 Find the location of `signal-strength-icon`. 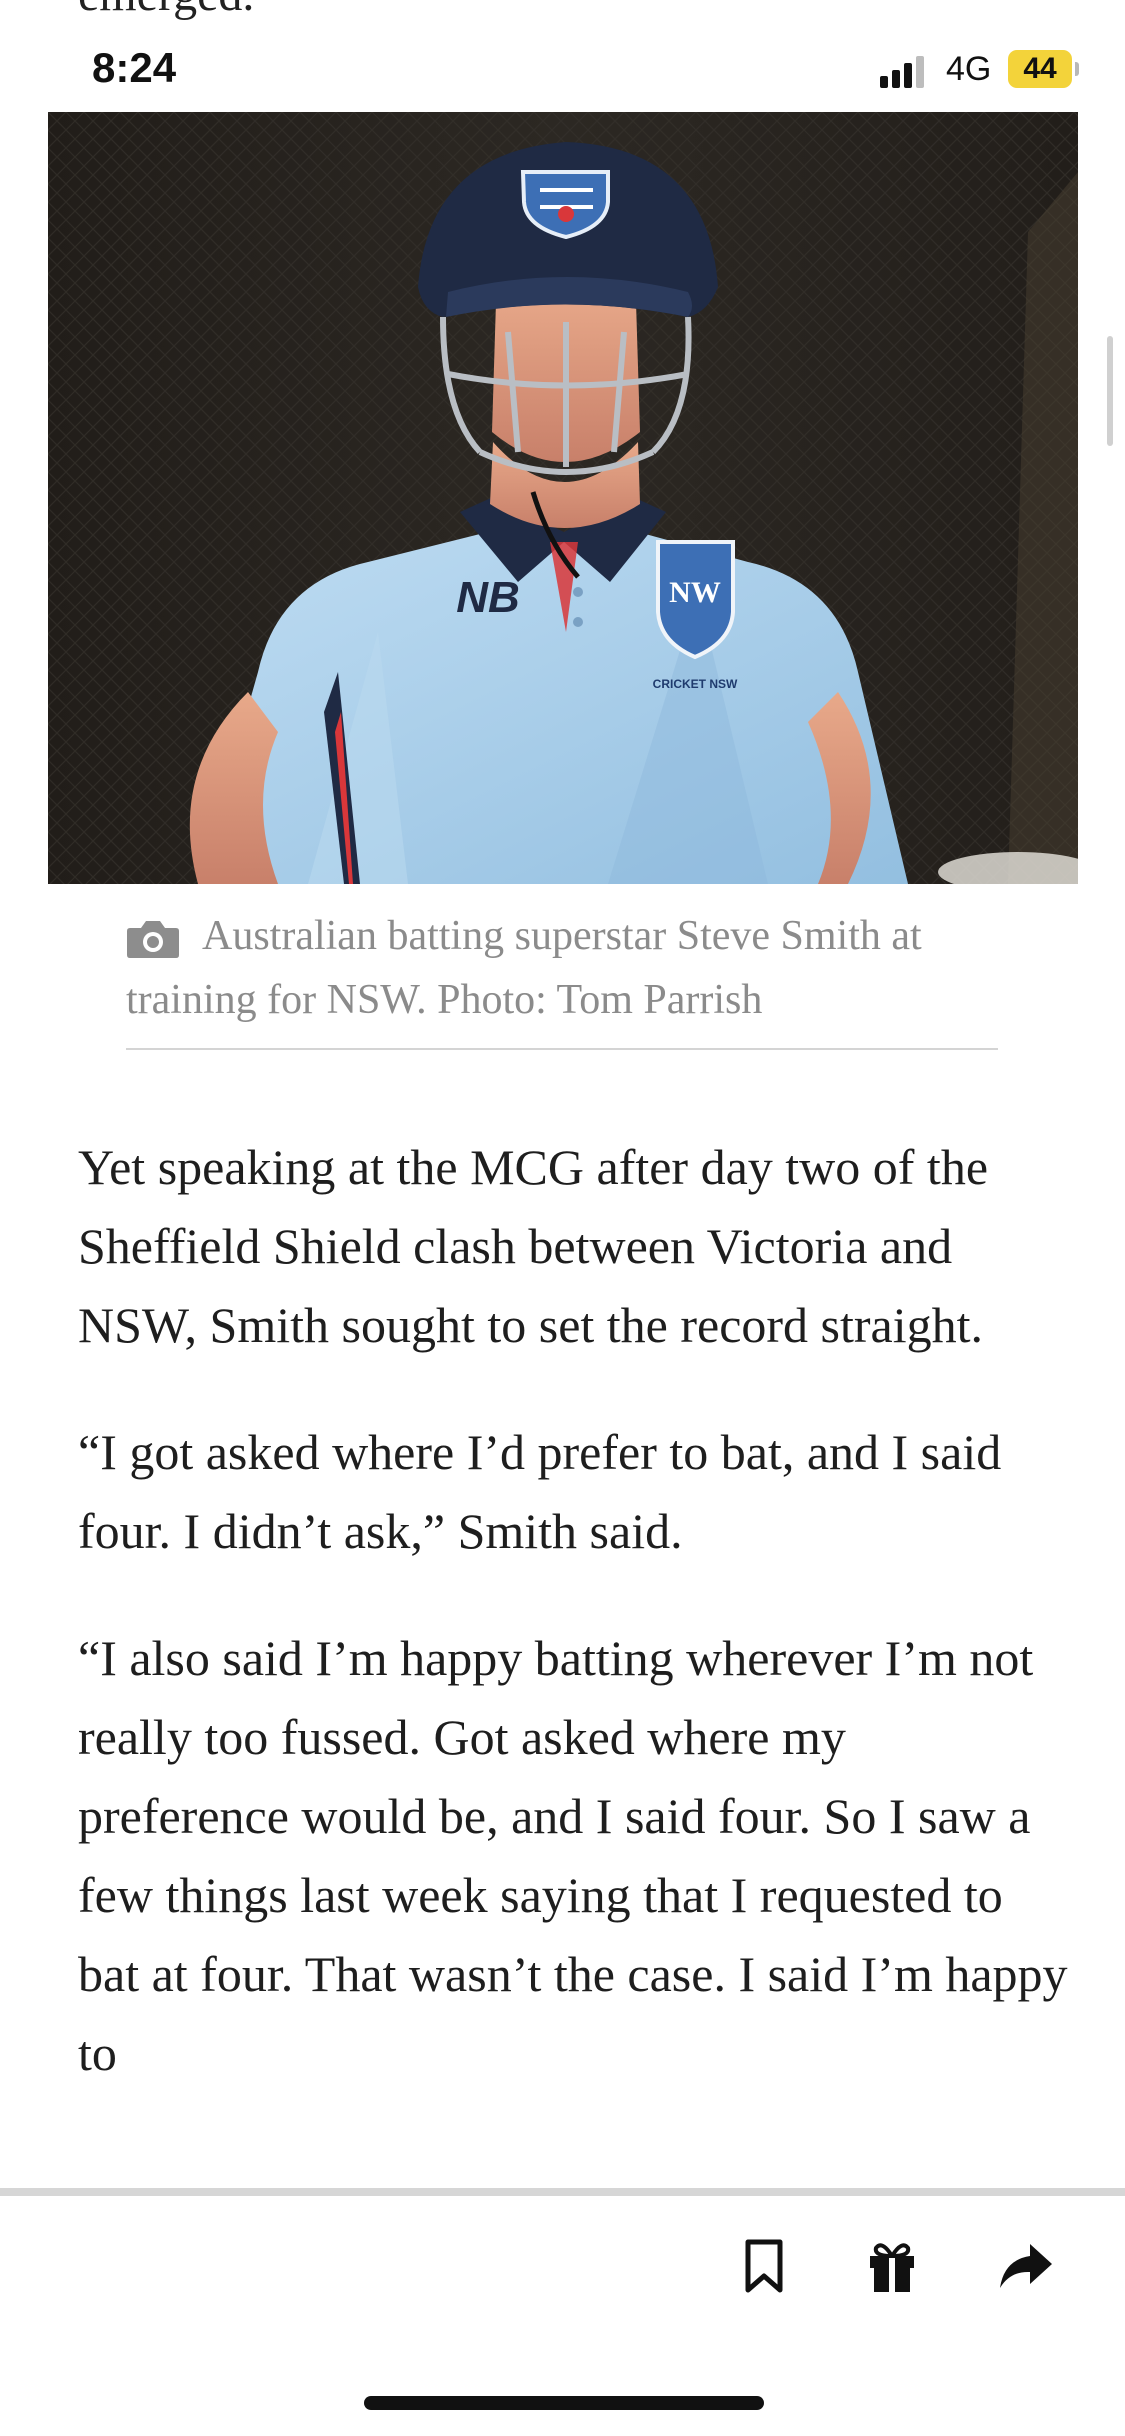

signal-strength-icon is located at coordinates (902, 72).